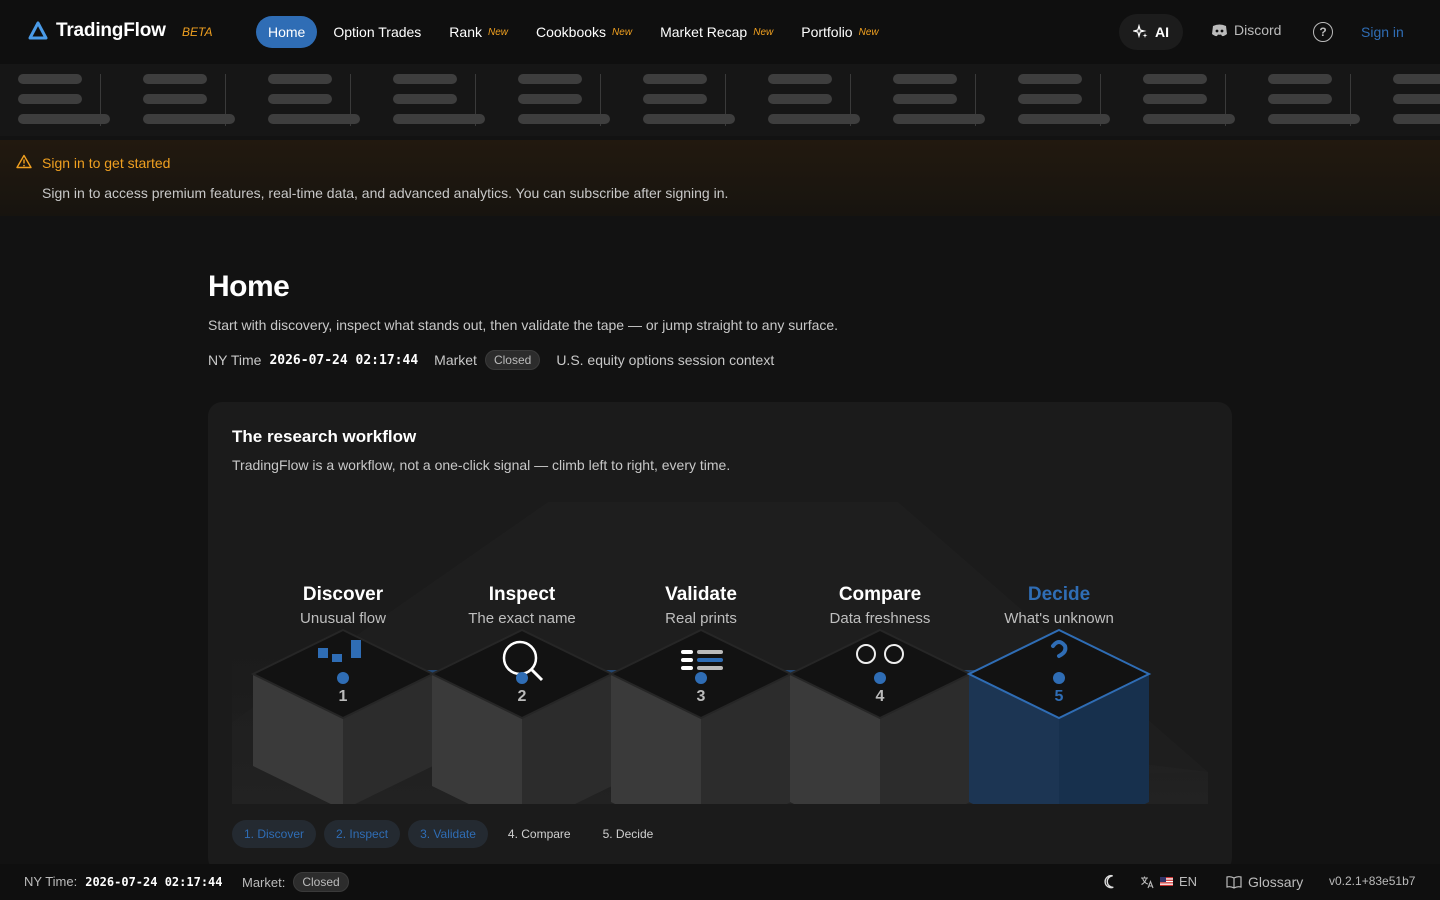  Describe the element at coordinates (1059, 696) in the screenshot. I see `step-number: 5` at that location.